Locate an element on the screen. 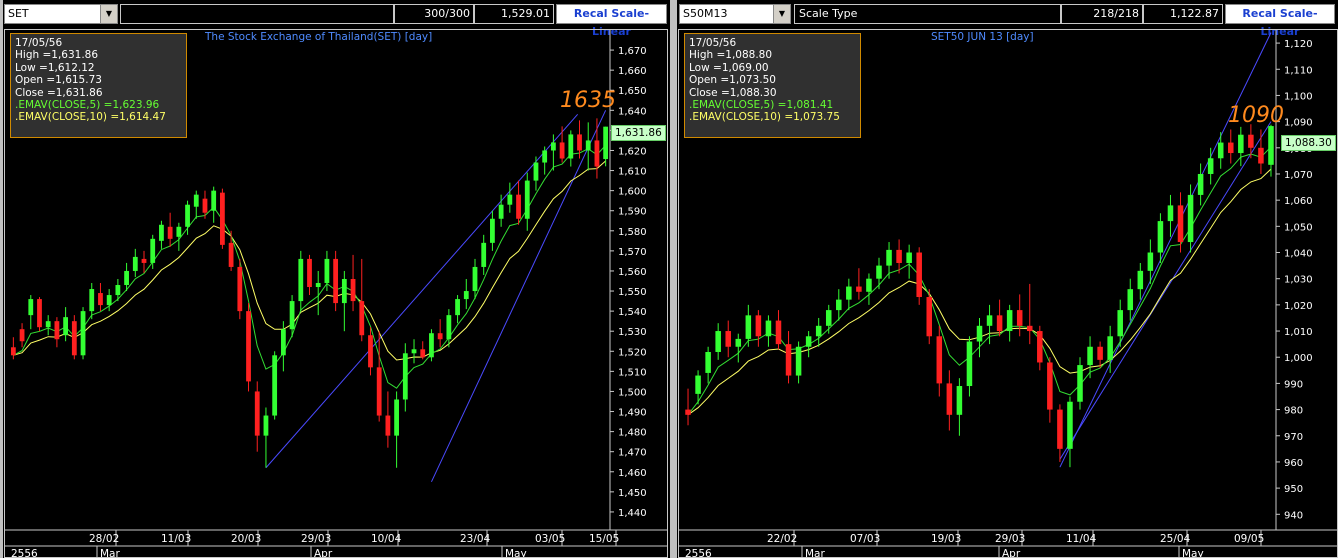 The height and width of the screenshot is (558, 1338). y-tick-label: 1,550 is located at coordinates (632, 292).